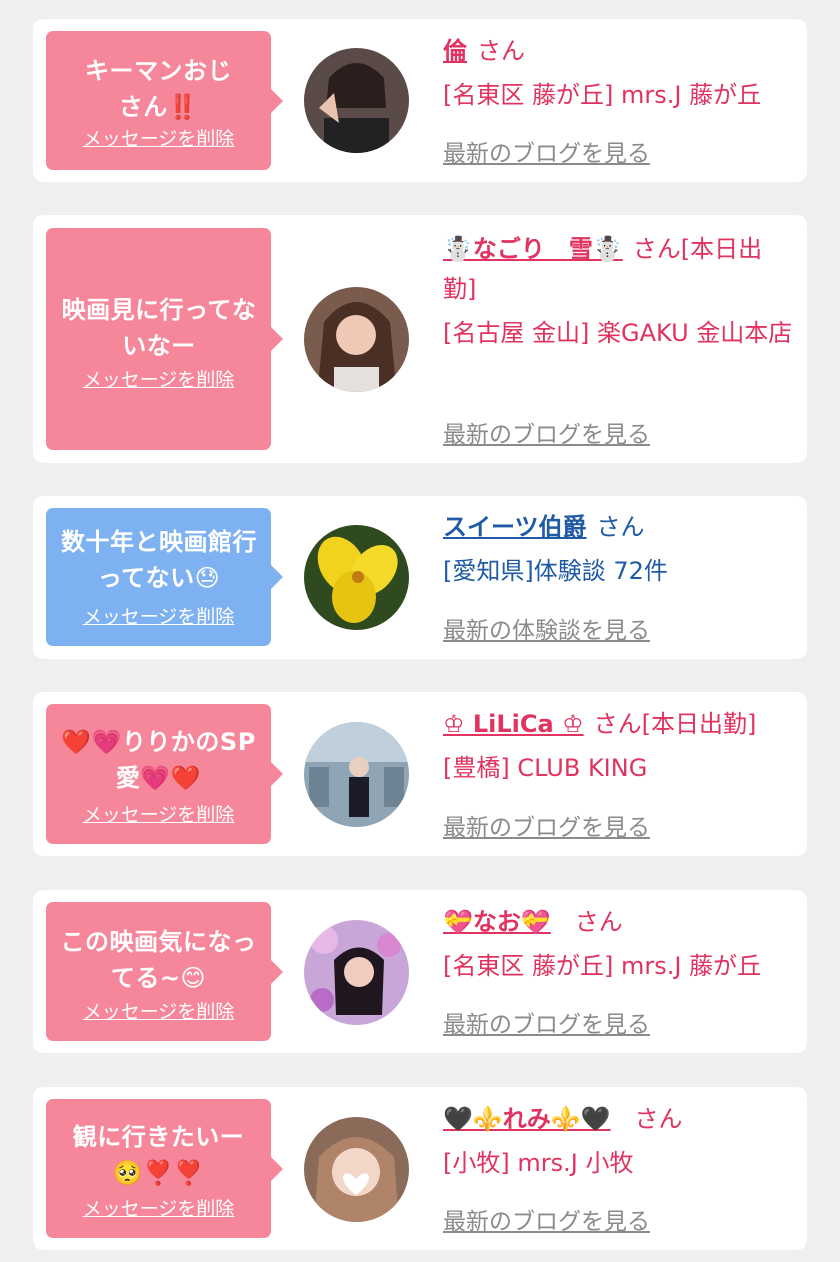 This screenshot has width=840, height=1262. I want to click on user-name-link: 倫, so click(455, 51).